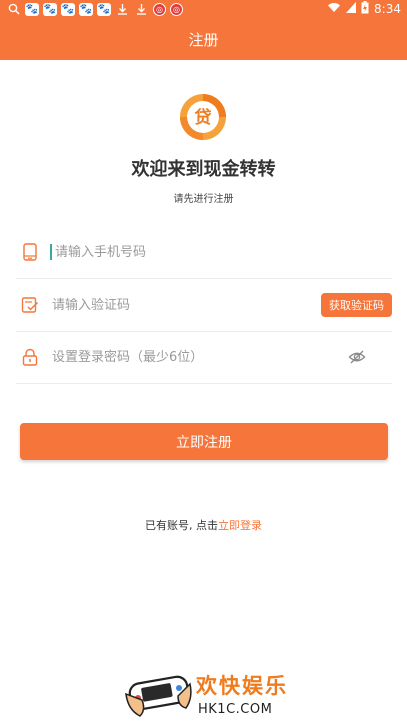 Image resolution: width=407 pixels, height=726 pixels. What do you see at coordinates (181, 525) in the screenshot?
I see `login-prompt-text: 已有账号, 点击` at bounding box center [181, 525].